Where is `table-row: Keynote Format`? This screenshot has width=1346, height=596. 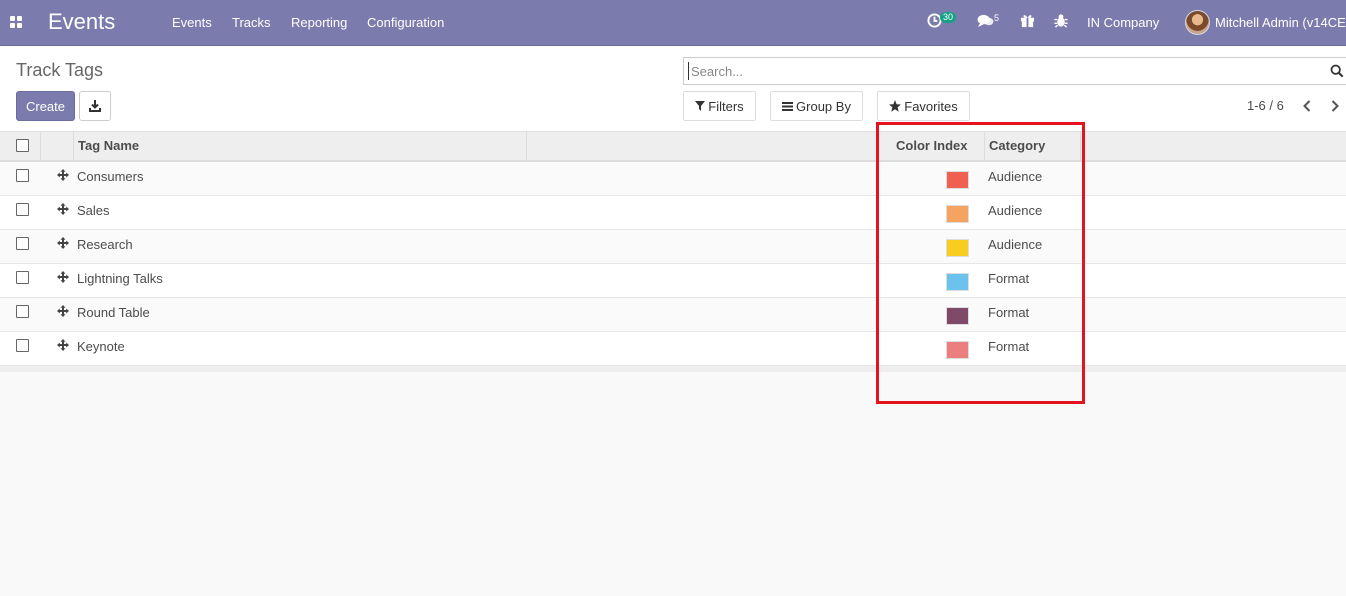
table-row: Keynote Format is located at coordinates (673, 349).